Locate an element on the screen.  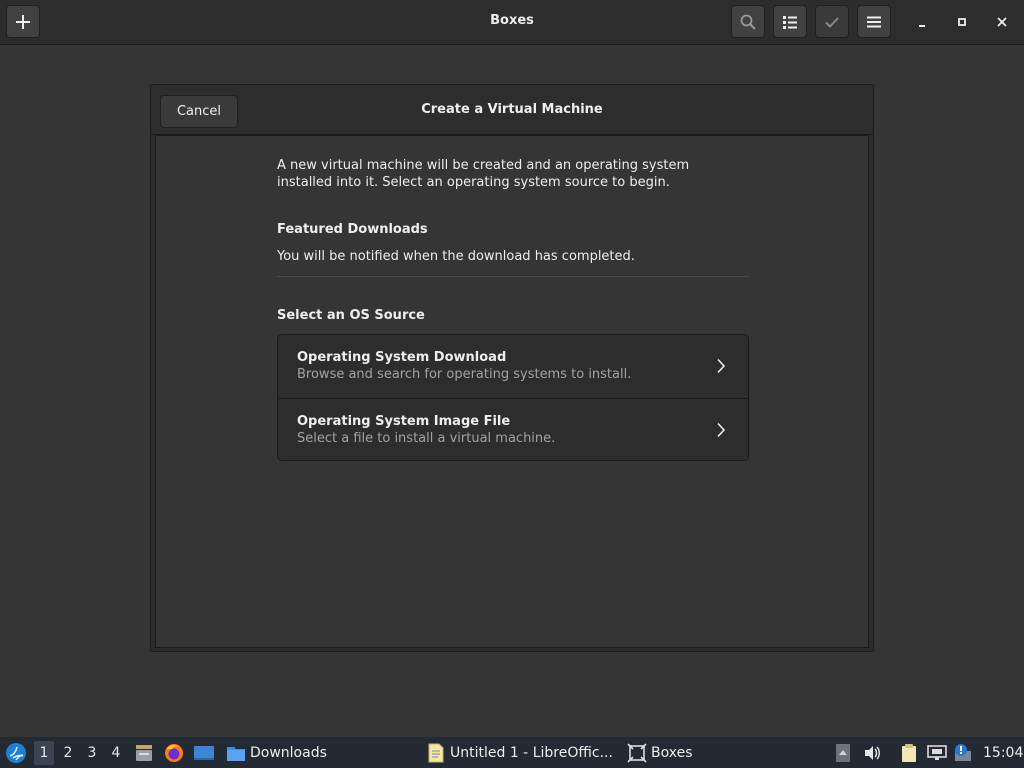
check-icon is located at coordinates (832, 22).